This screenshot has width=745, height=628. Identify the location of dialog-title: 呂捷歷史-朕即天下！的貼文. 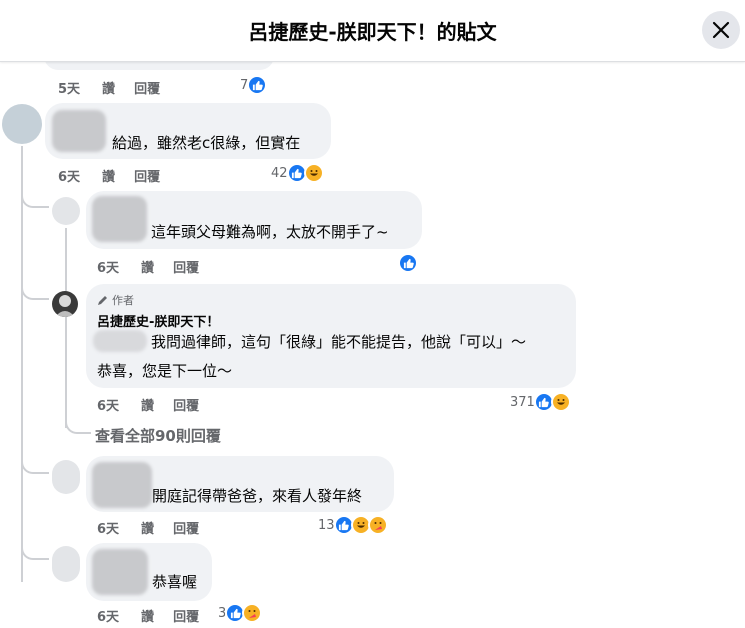
(372, 32).